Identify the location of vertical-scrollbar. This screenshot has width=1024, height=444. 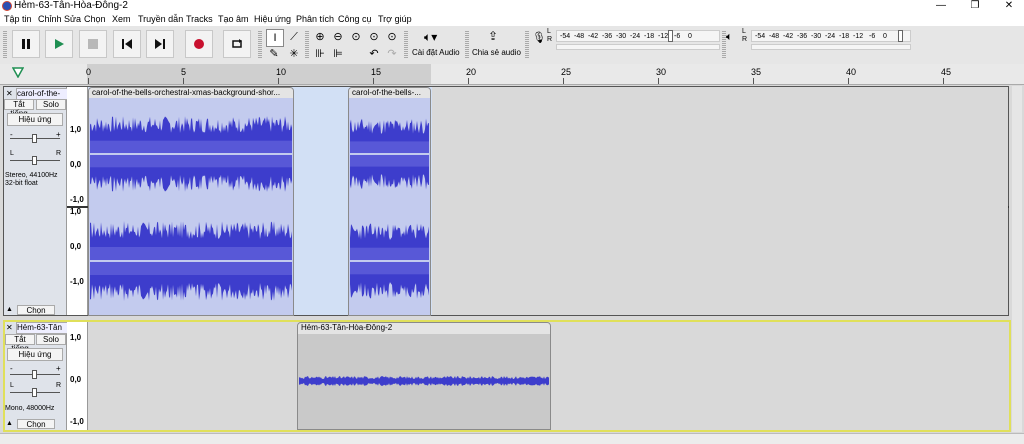
(1017, 259).